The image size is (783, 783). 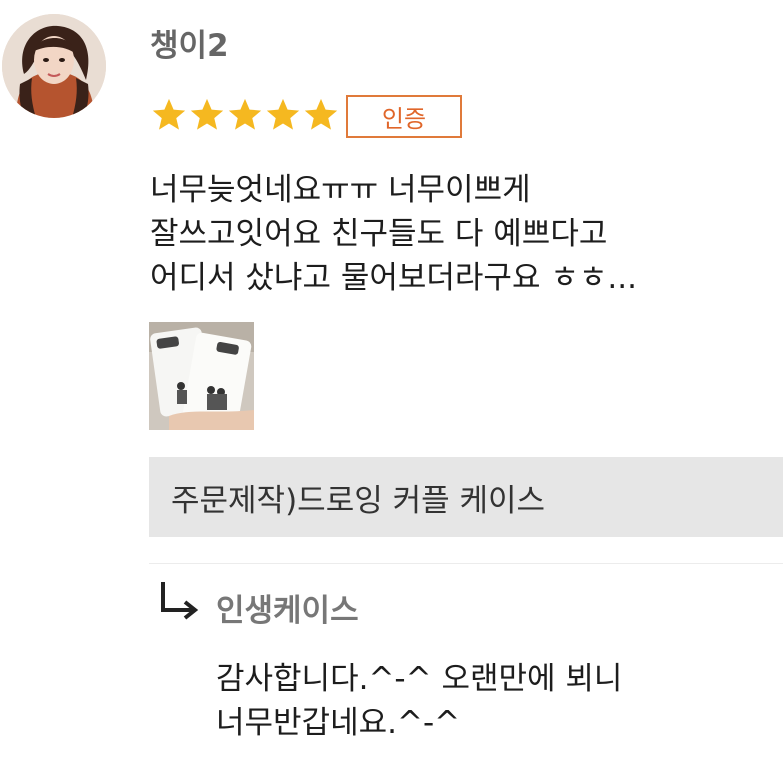 I want to click on divider, so click(x=466, y=563).